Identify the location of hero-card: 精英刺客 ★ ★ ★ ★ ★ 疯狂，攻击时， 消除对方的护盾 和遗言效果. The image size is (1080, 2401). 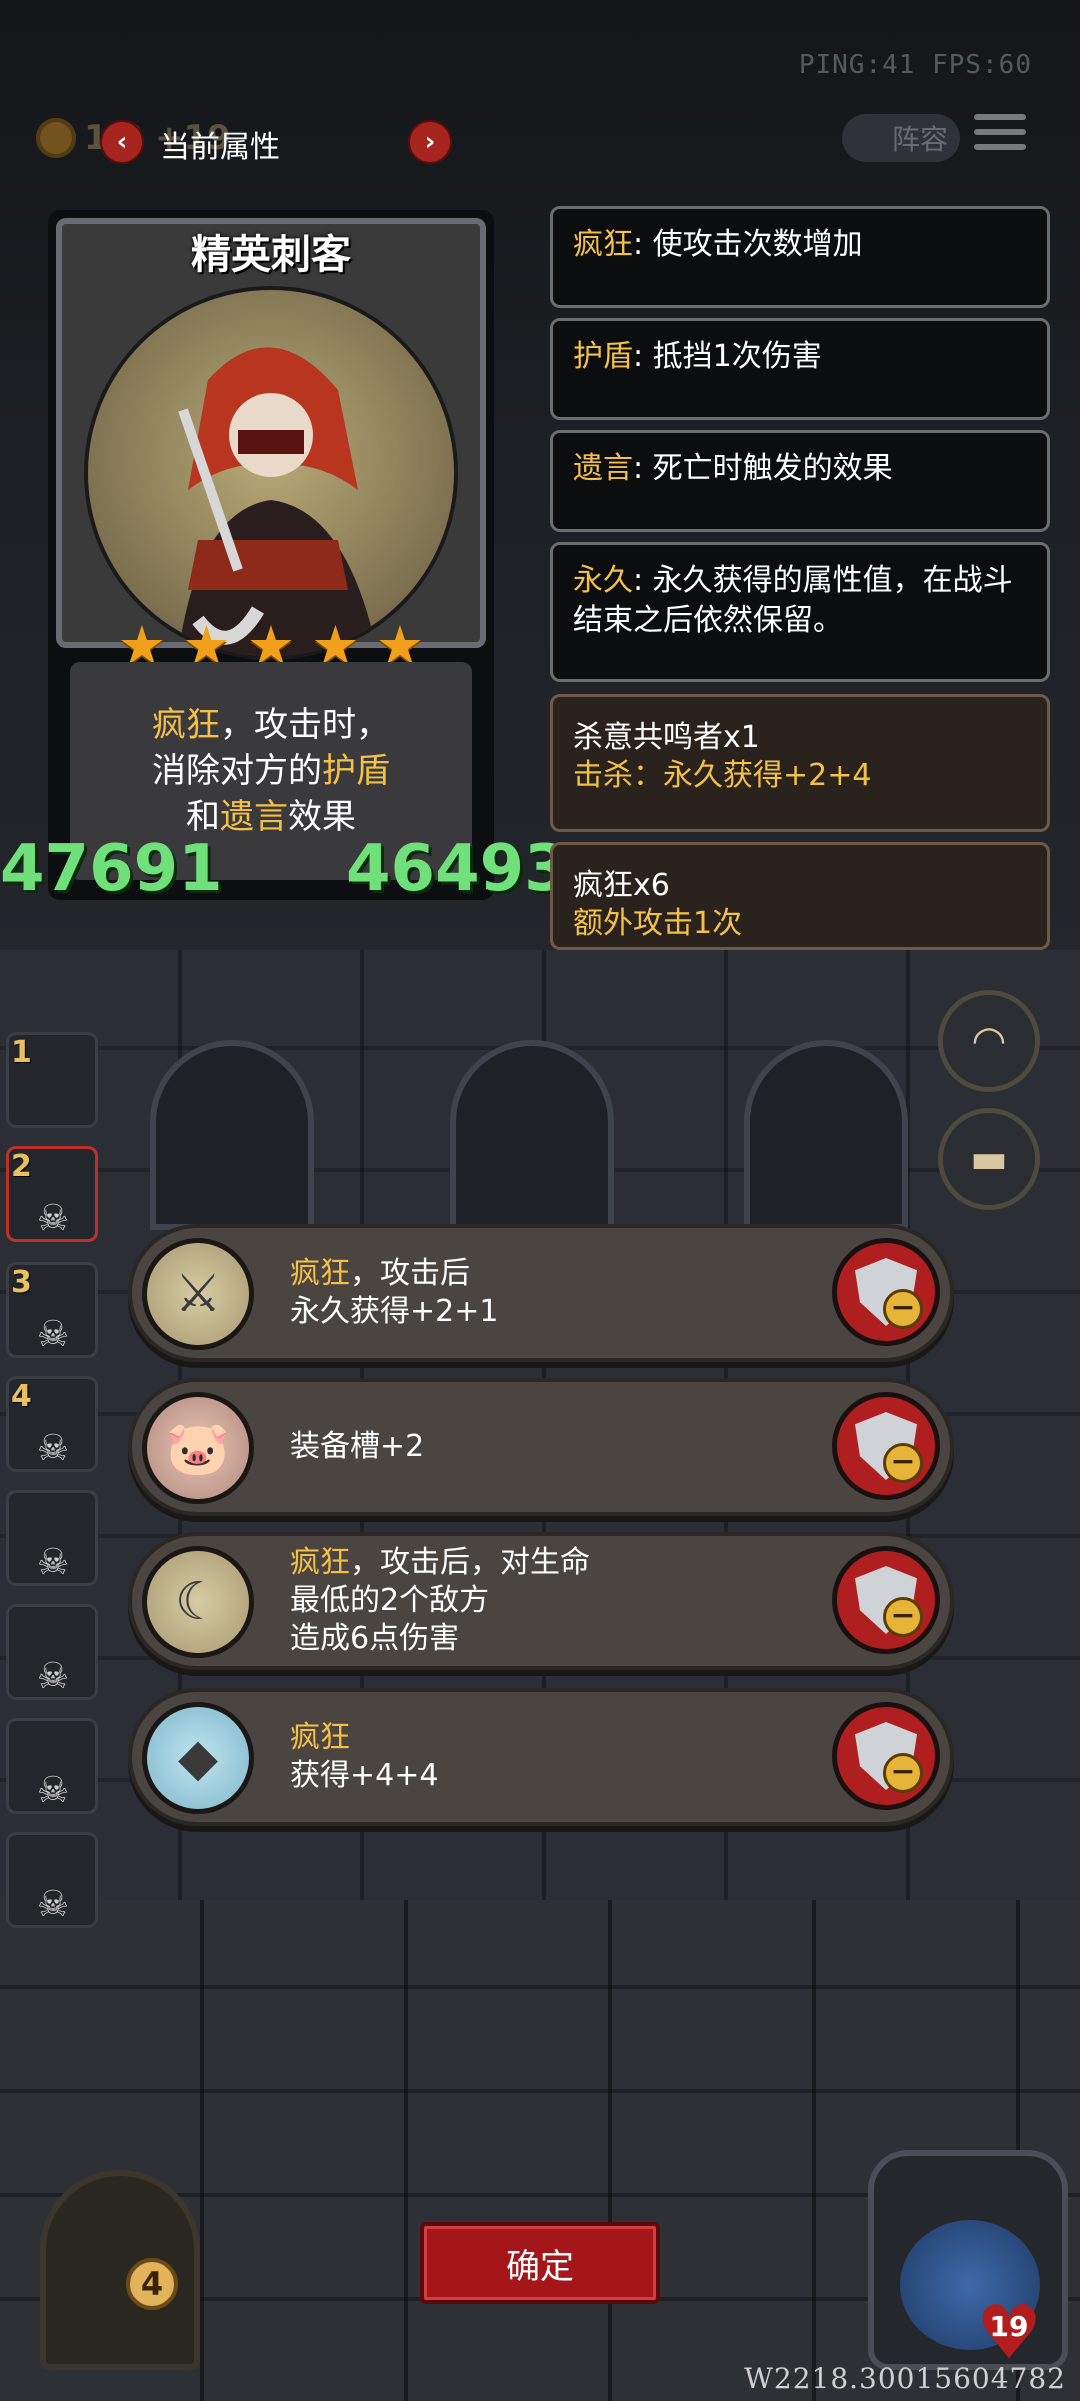
(271, 555).